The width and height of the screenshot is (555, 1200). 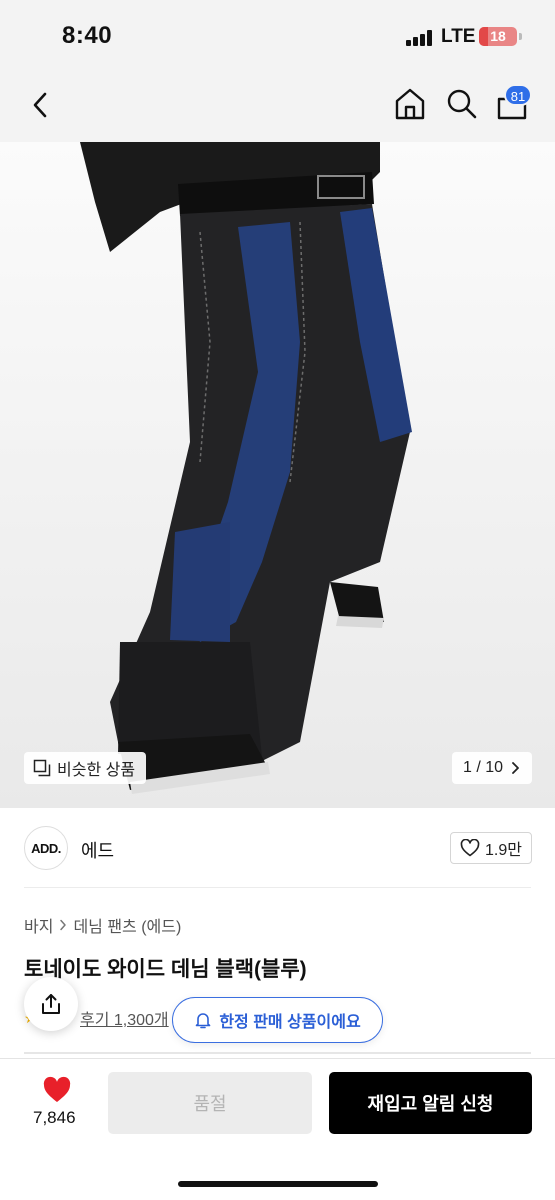 What do you see at coordinates (520, 36) in the screenshot?
I see `battery-tip` at bounding box center [520, 36].